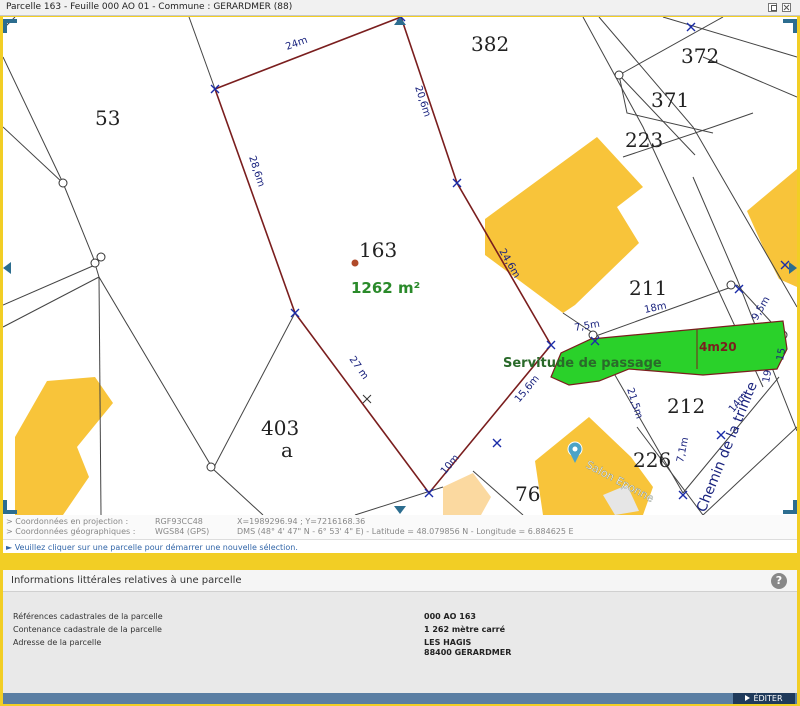 The height and width of the screenshot is (706, 800). What do you see at coordinates (718, 347) in the screenshot?
I see `easement-width-label: 4m20` at bounding box center [718, 347].